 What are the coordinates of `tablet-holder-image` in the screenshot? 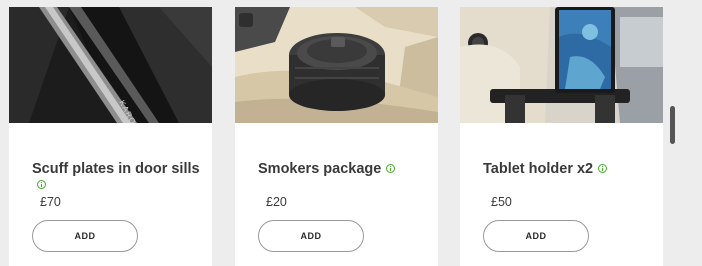 It's located at (561, 65).